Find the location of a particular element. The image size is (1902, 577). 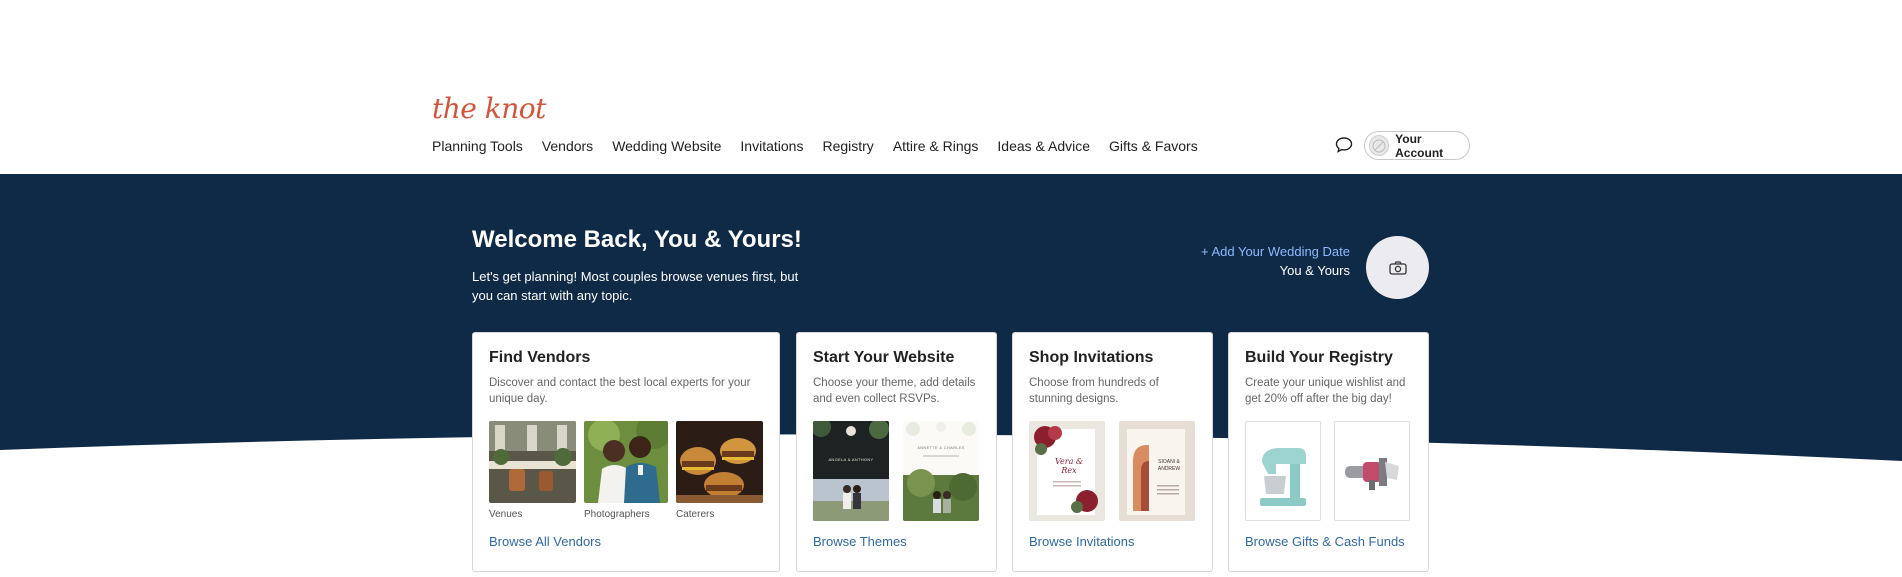

nav-invitations: Invitations is located at coordinates (771, 146).